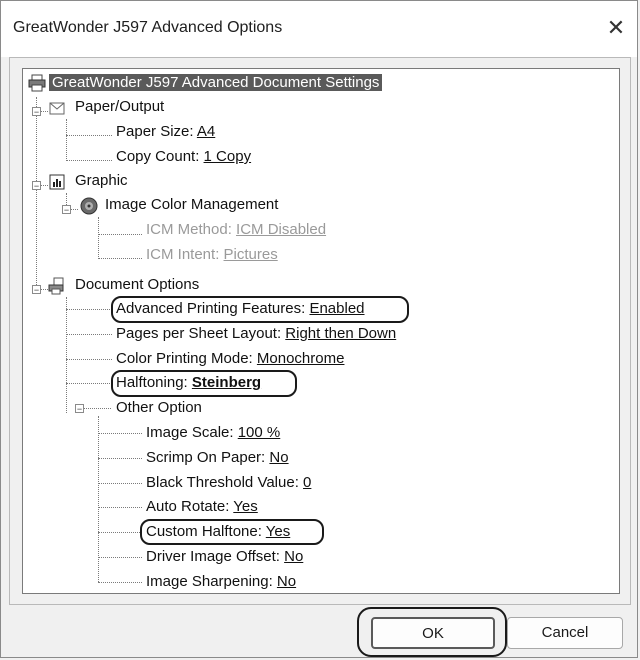 The image size is (640, 660). Describe the element at coordinates (57, 182) in the screenshot. I see `chart-icon` at that location.